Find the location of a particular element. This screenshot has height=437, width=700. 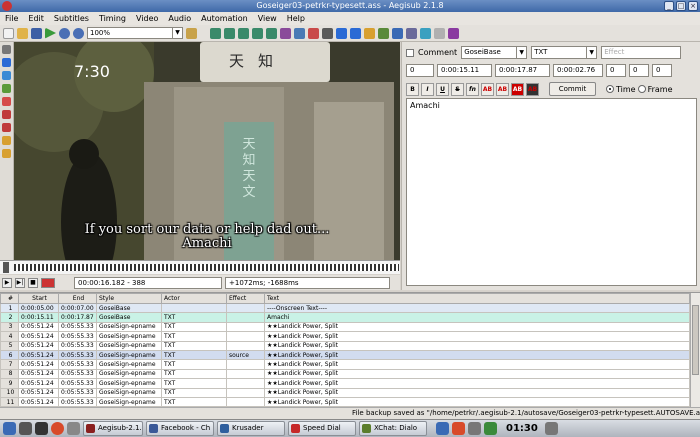

menu-video: Video is located at coordinates (147, 18).